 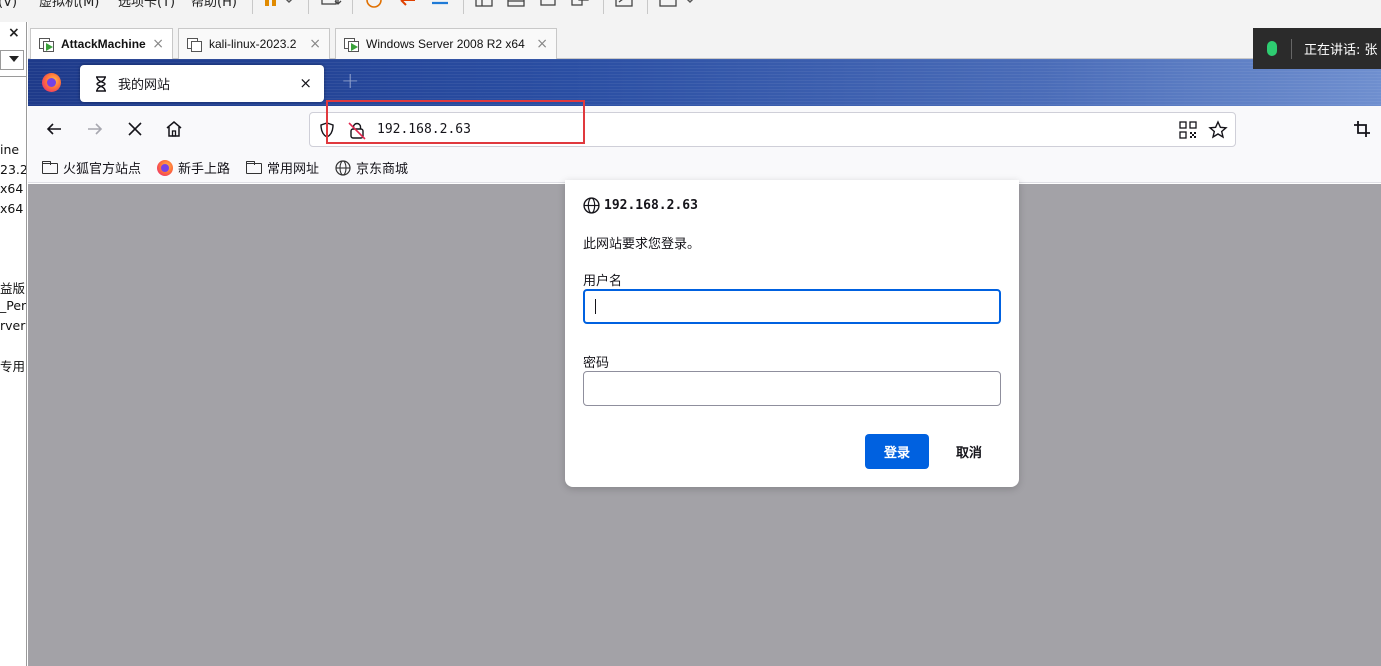 What do you see at coordinates (193, 167) in the screenshot?
I see `bookmark-getting-started: 新手上路` at bounding box center [193, 167].